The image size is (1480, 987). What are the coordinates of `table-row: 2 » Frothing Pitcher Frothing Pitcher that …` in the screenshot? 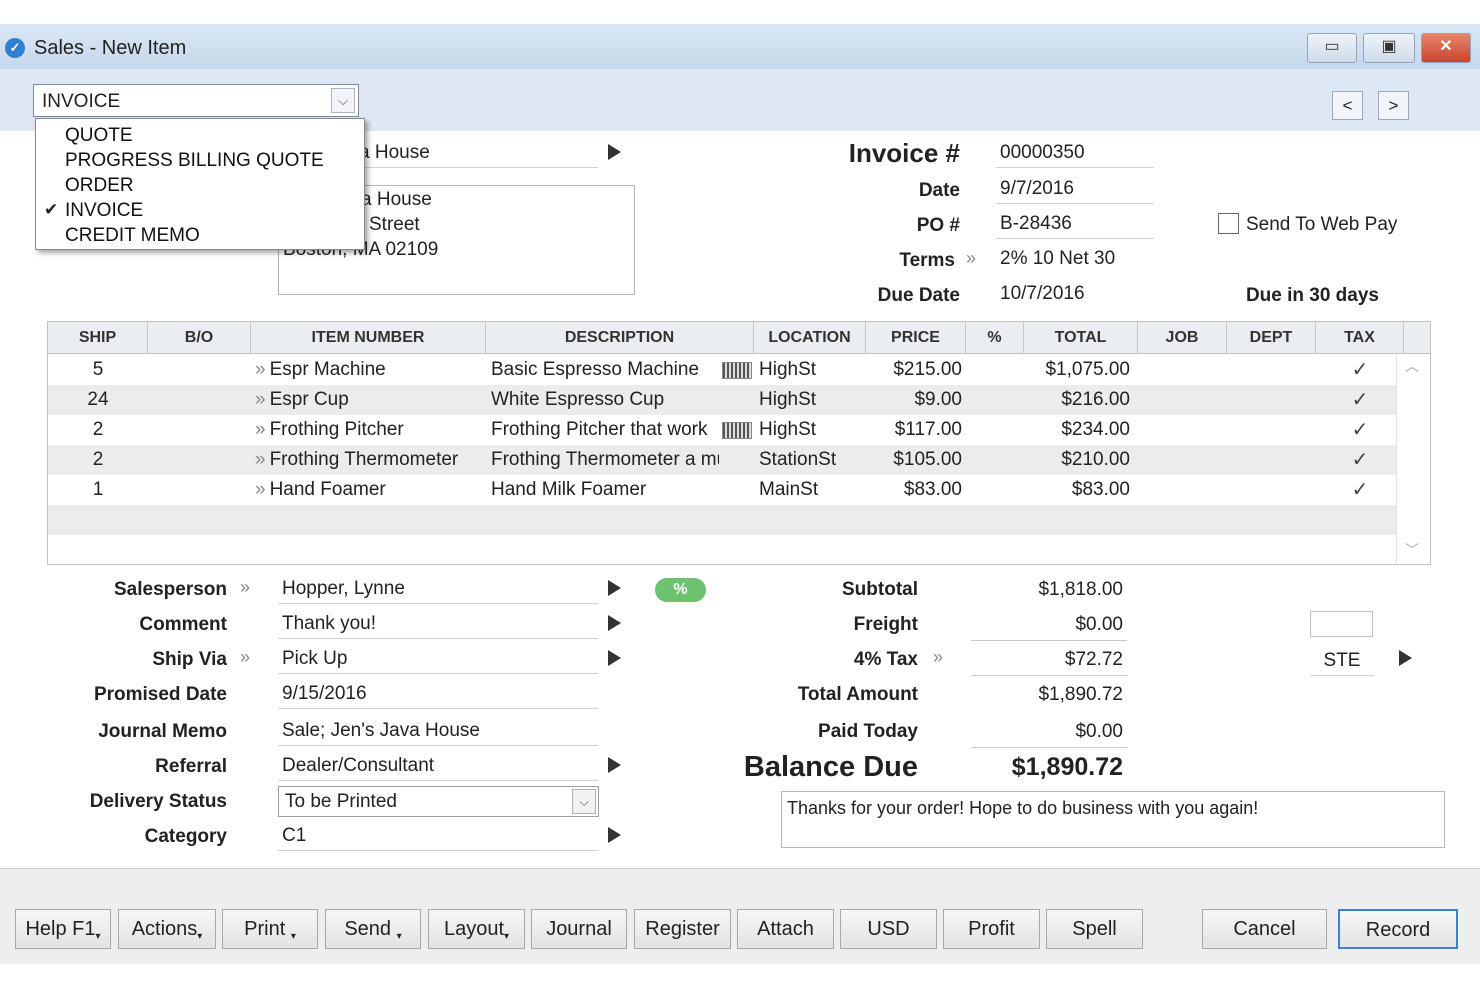 It's located at (722, 430).